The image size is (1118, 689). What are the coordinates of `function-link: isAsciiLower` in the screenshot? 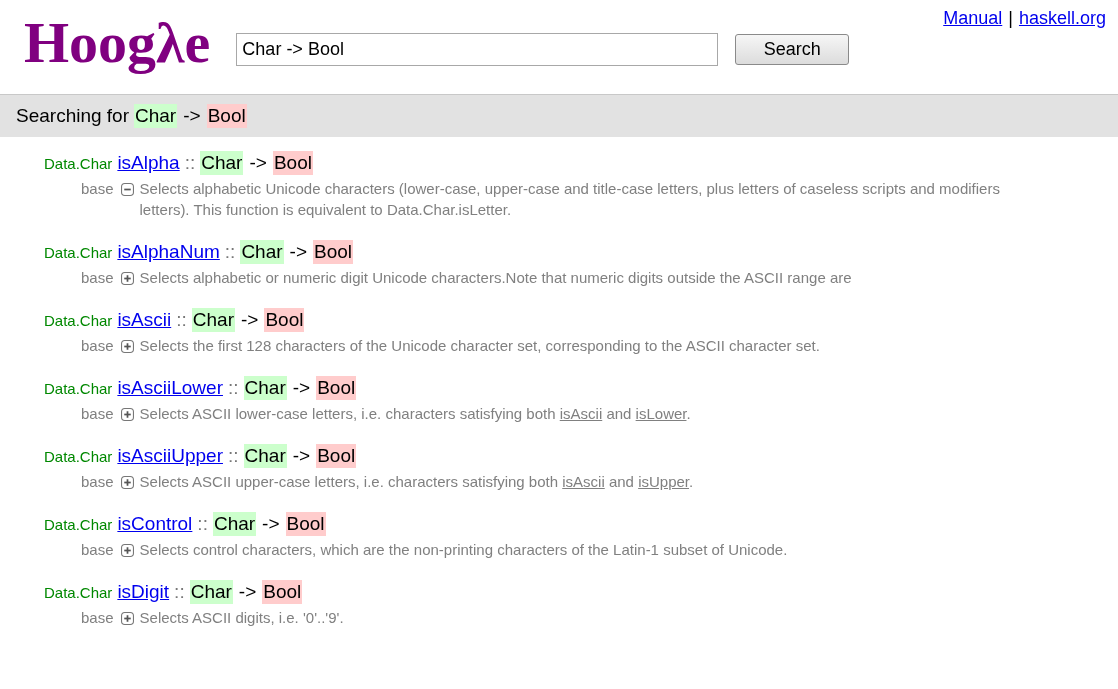 It's located at (170, 388).